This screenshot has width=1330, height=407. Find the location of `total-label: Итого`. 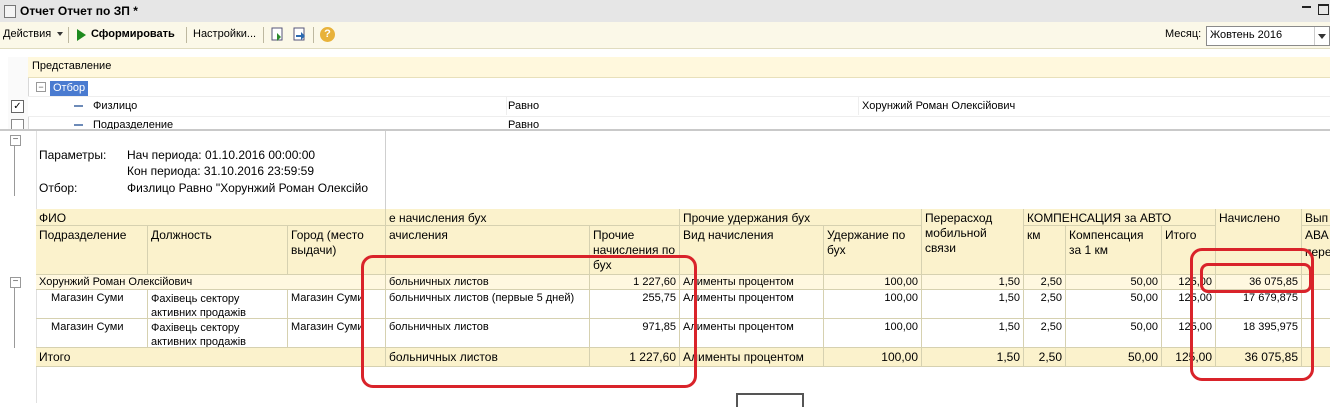

total-label: Итого is located at coordinates (211, 357).